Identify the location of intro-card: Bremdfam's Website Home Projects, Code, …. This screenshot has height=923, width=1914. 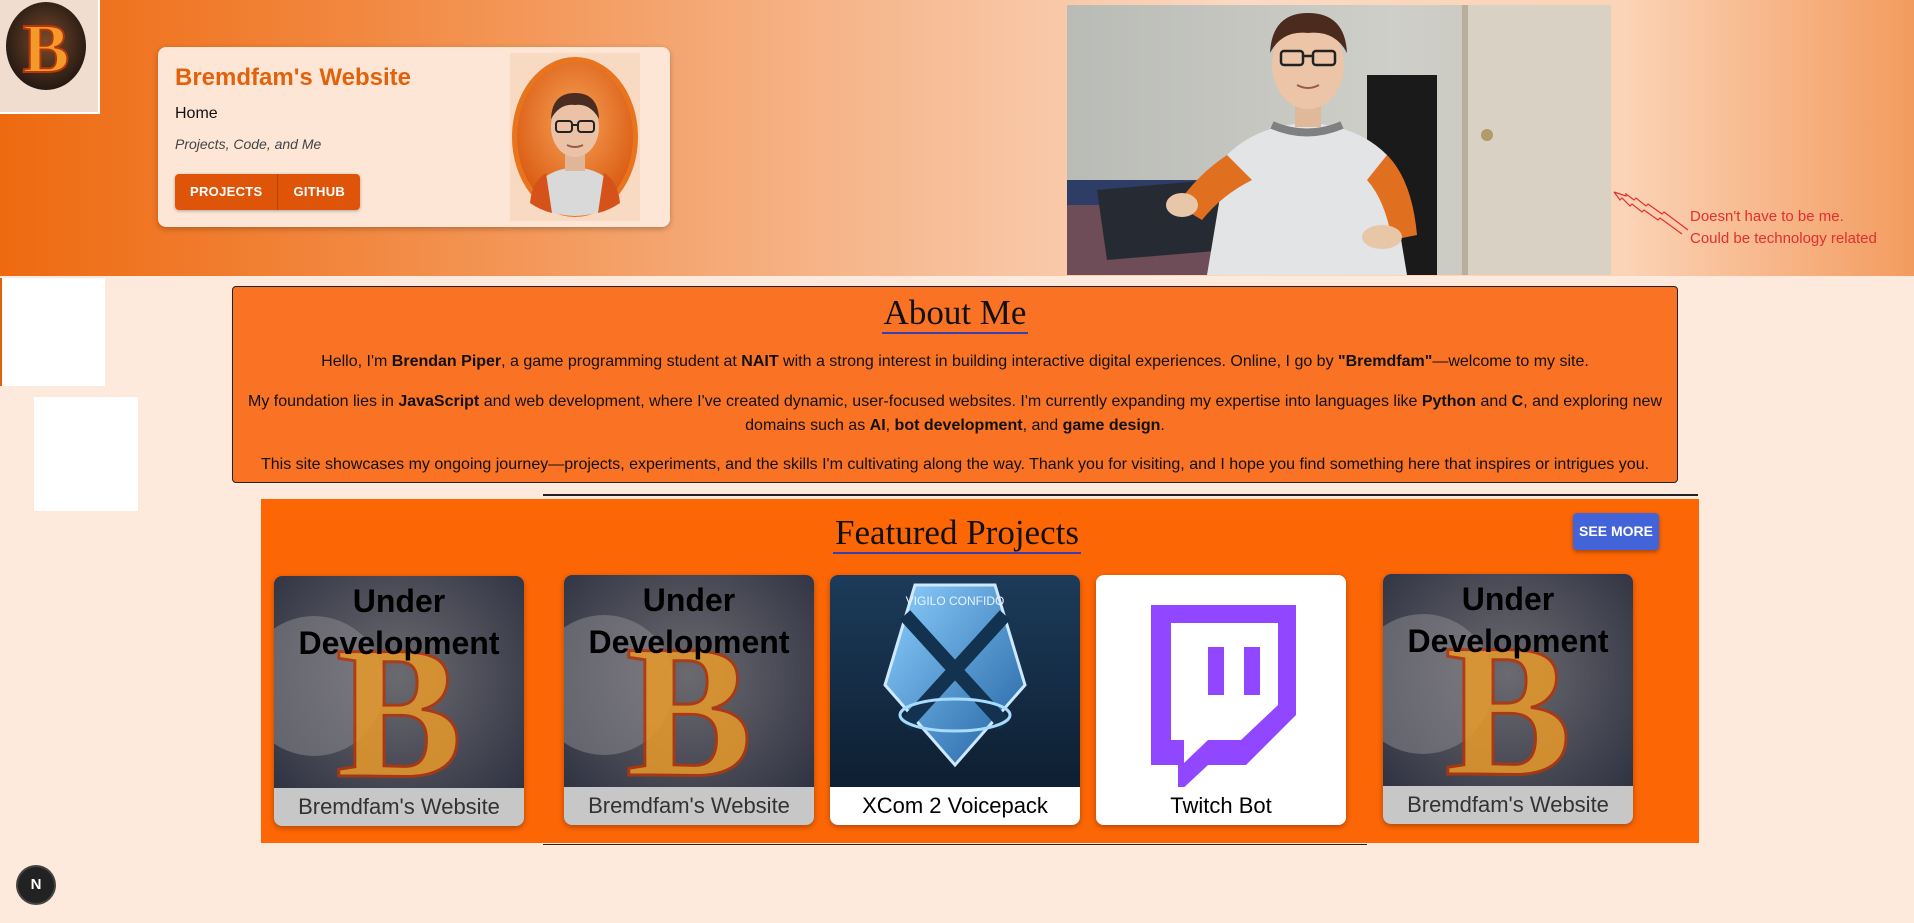
(414, 137).